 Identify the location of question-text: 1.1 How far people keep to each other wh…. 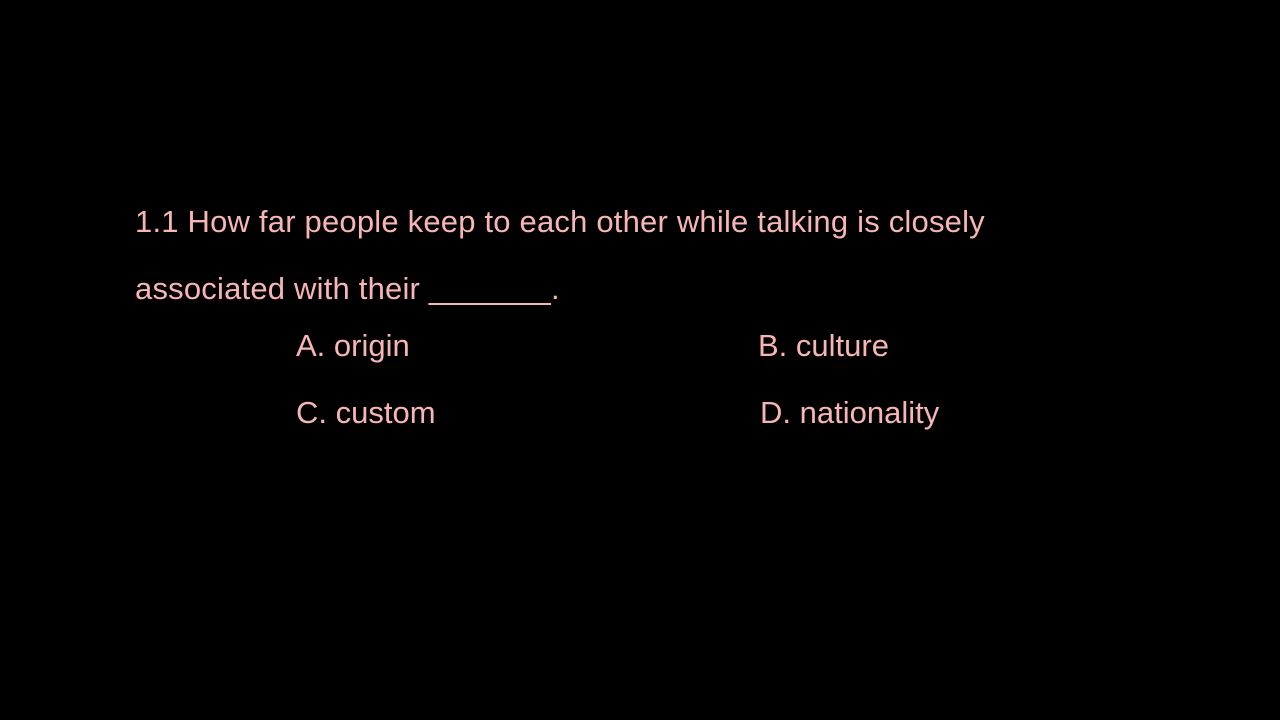
(640, 255).